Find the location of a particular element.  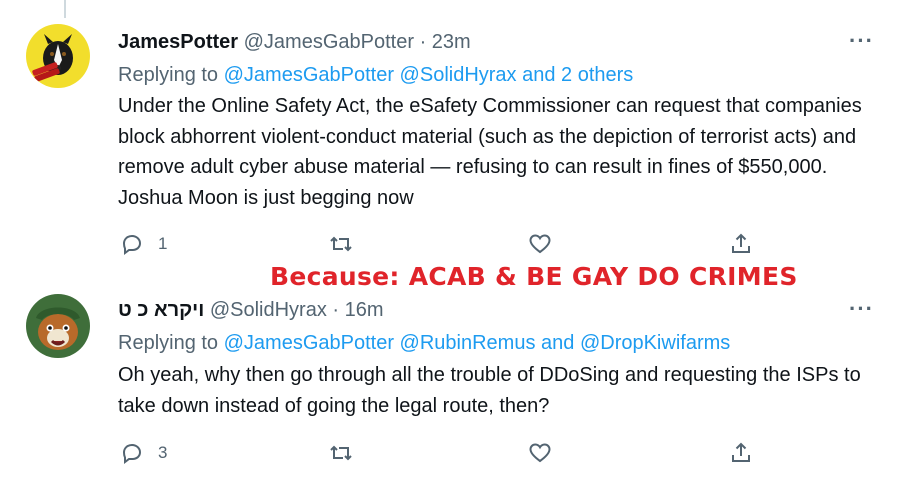

user-handle: @SolidHyrax is located at coordinates (268, 310).